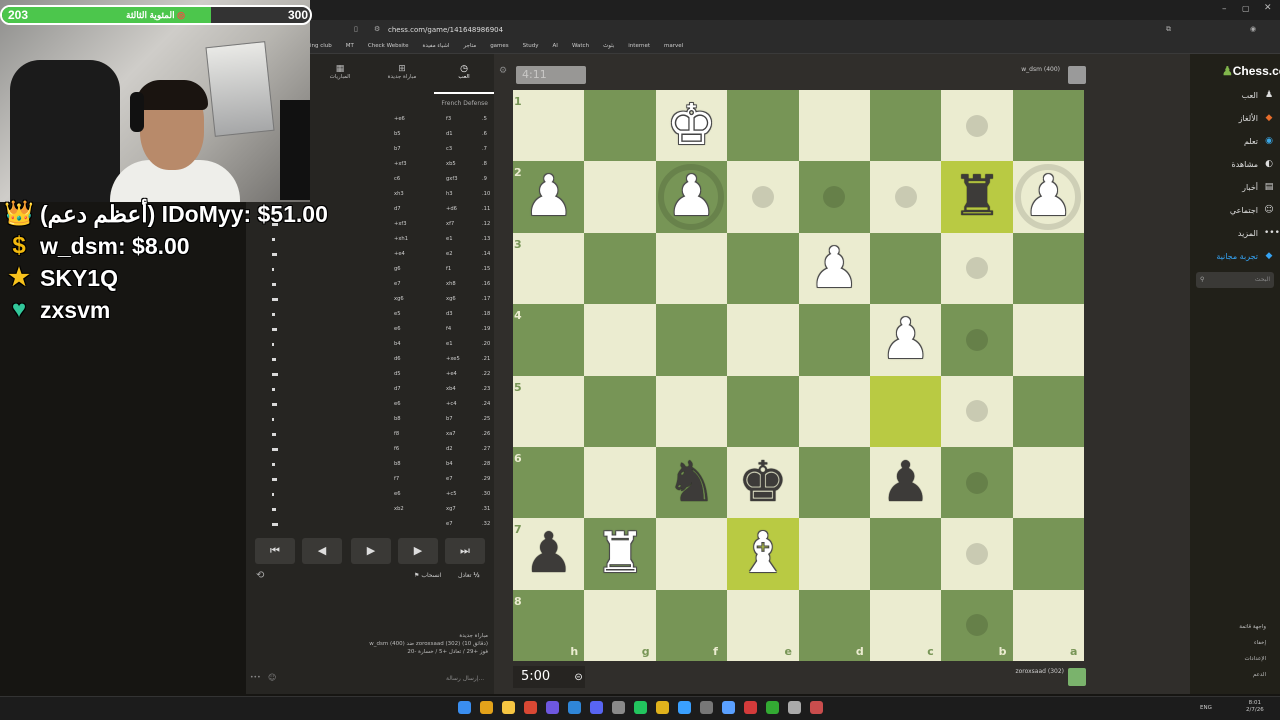 The height and width of the screenshot is (720, 1280). What do you see at coordinates (449, 344) in the screenshot?
I see `white-move: e1` at bounding box center [449, 344].